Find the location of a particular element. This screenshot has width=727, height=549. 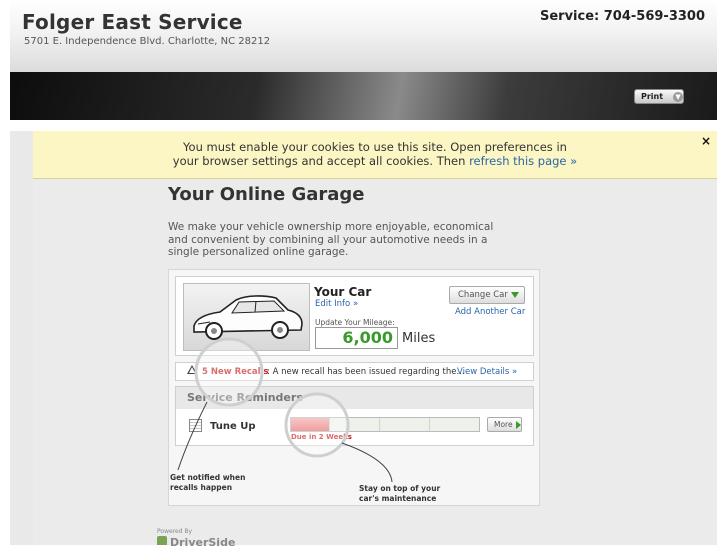

callout-line: Get notified when is located at coordinates (208, 477).